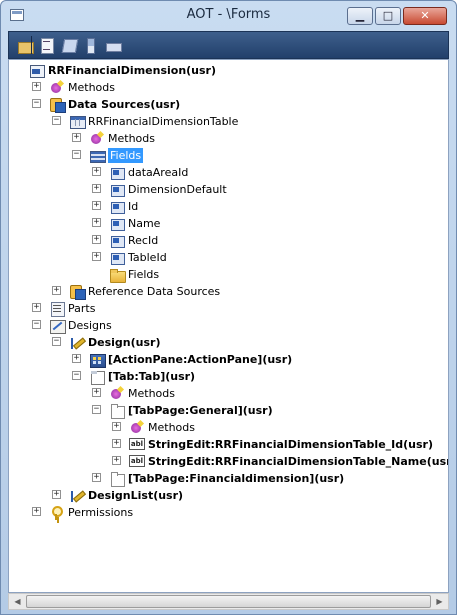  I want to click on tree-node: − Fields, so click(228, 155).